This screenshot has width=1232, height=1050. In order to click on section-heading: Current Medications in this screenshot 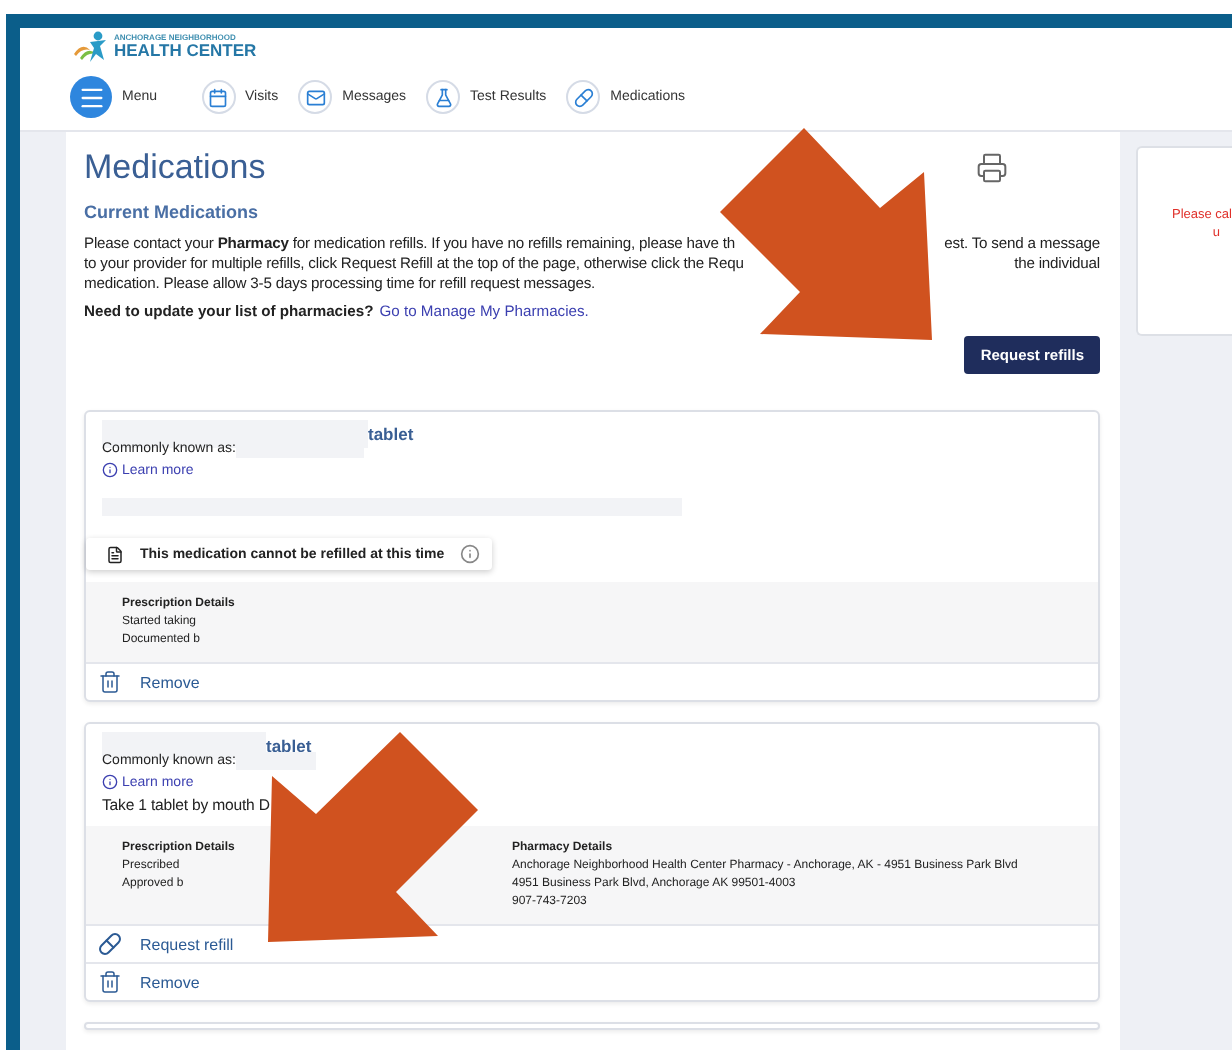, I will do `click(172, 212)`.